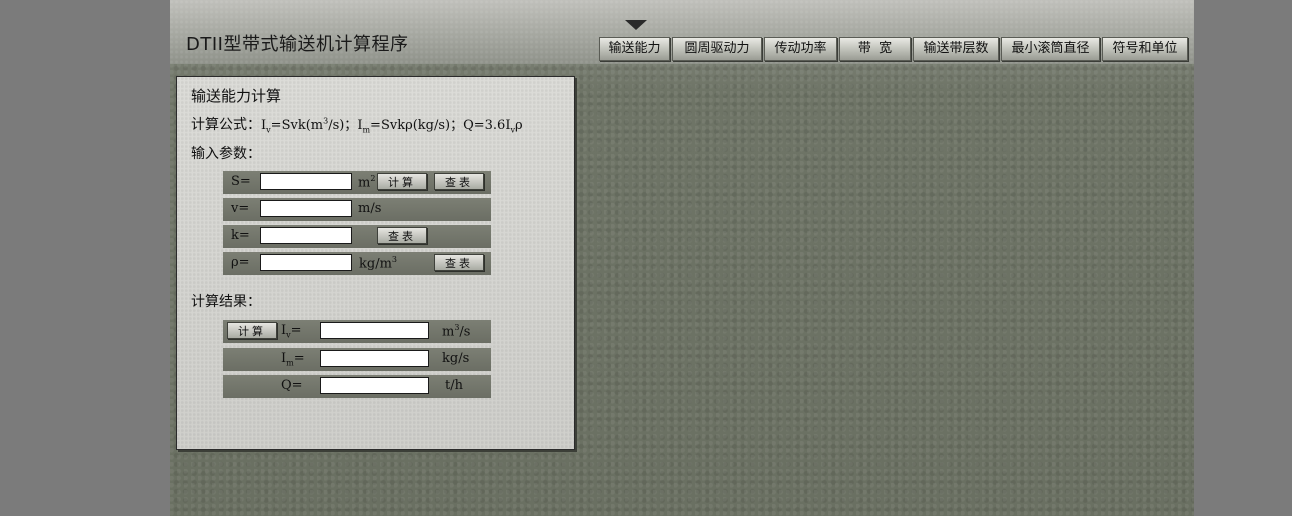 The width and height of the screenshot is (1292, 516). Describe the element at coordinates (226, 125) in the screenshot. I see `formula-label: 计算公式：` at that location.